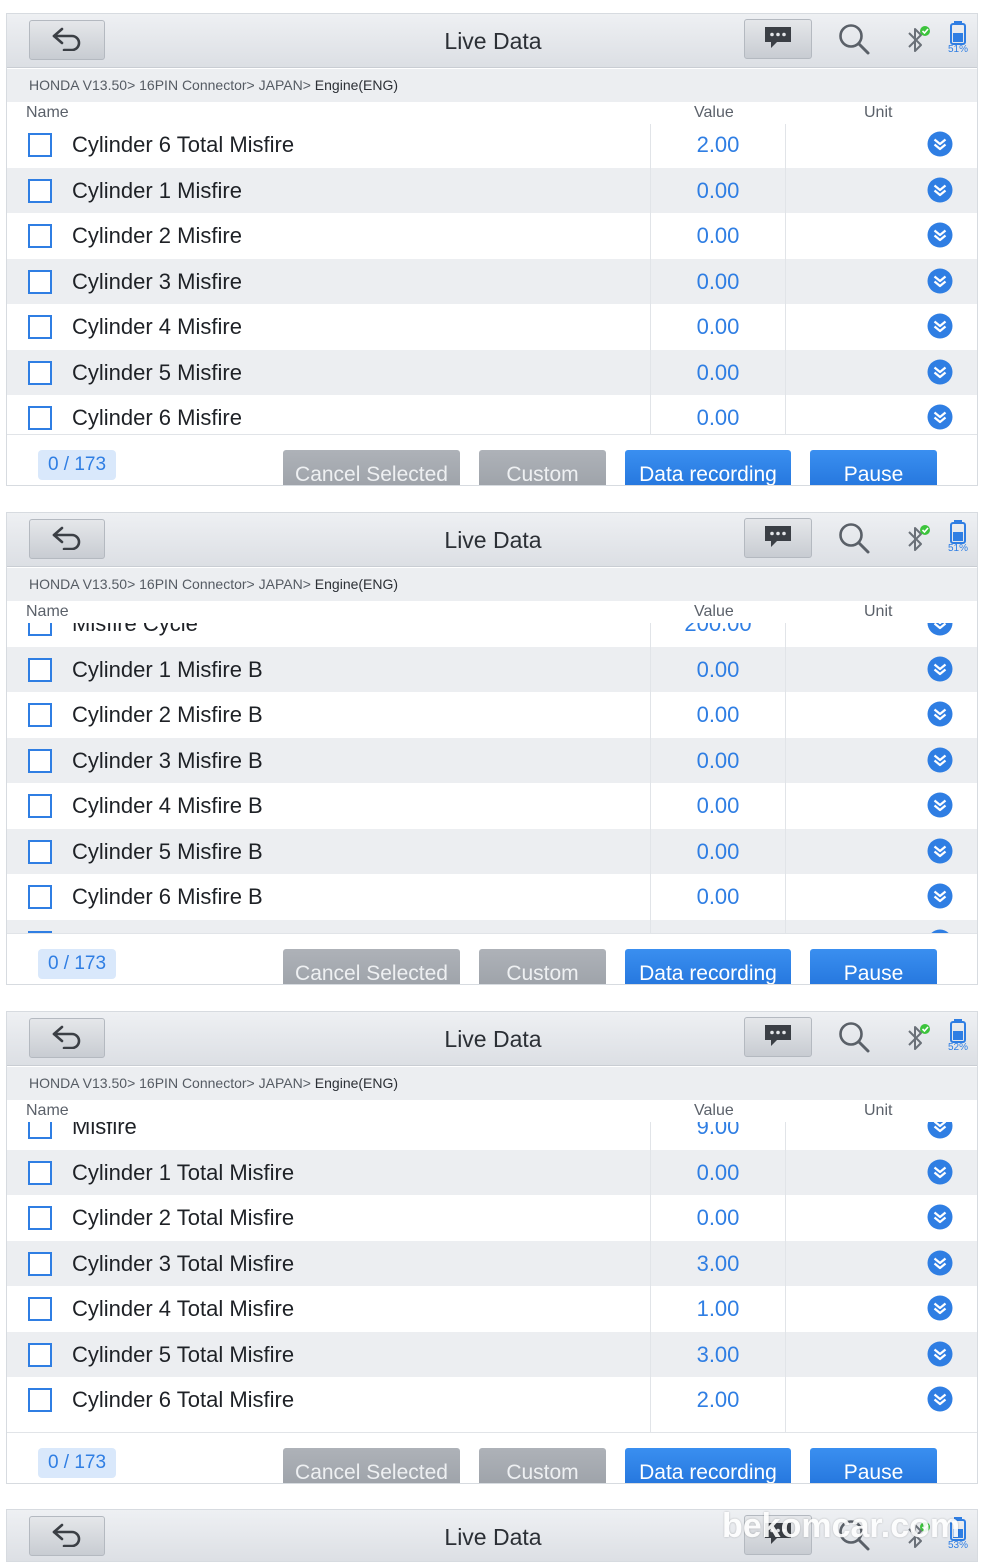 This screenshot has height=1562, width=984. What do you see at coordinates (492, 235) in the screenshot?
I see `data-row: Cylinder 2 Misfire 0.00` at bounding box center [492, 235].